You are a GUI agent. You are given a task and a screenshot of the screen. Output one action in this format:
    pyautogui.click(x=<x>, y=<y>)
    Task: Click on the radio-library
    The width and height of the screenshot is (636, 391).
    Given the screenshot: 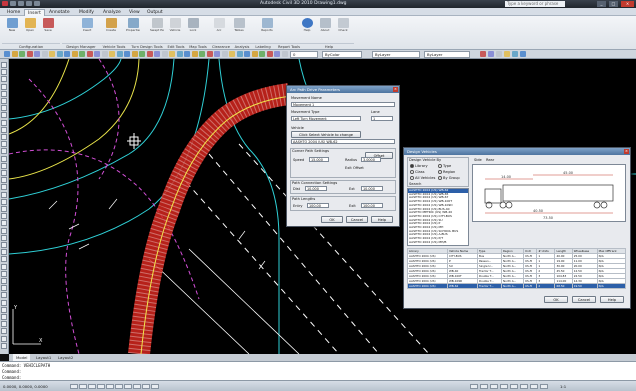 What is the action you would take?
    pyautogui.click(x=412, y=166)
    